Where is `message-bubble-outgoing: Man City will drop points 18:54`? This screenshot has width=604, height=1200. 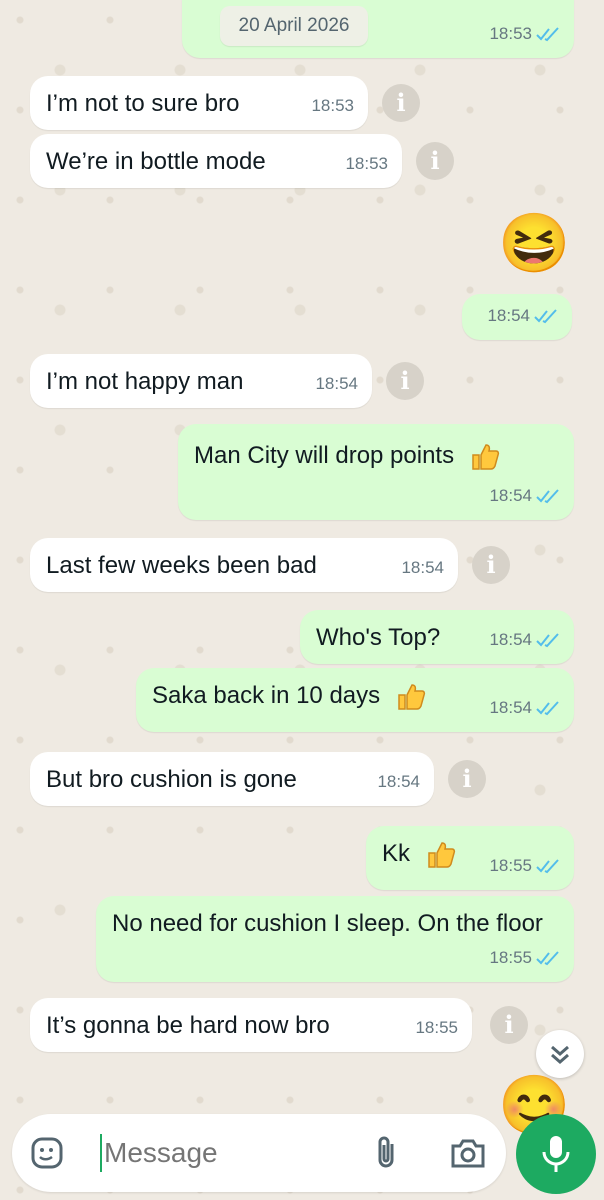
message-bubble-outgoing: Man City will drop points 18:54 is located at coordinates (376, 472).